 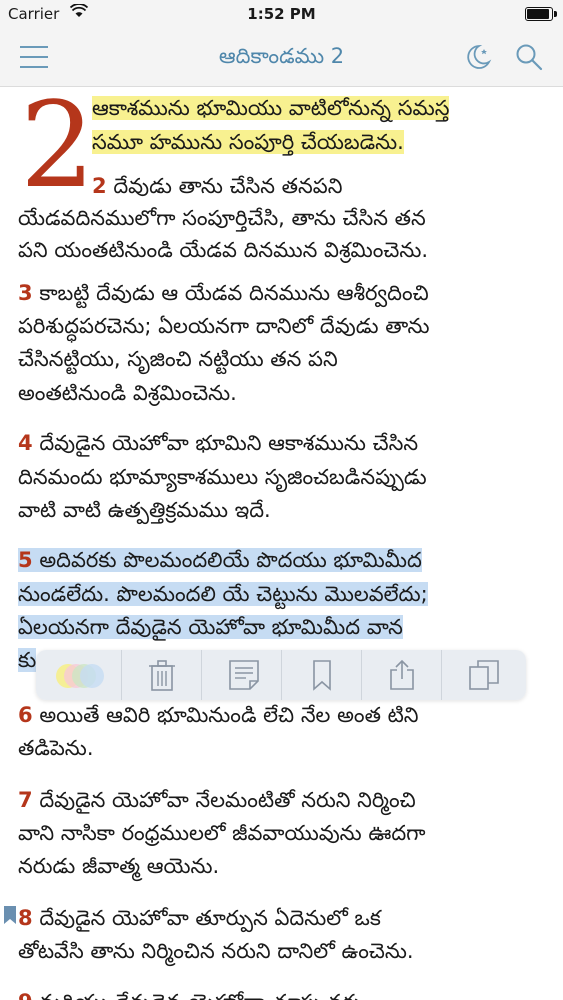 I want to click on verse-line: తడిపెను., so click(x=56, y=748).